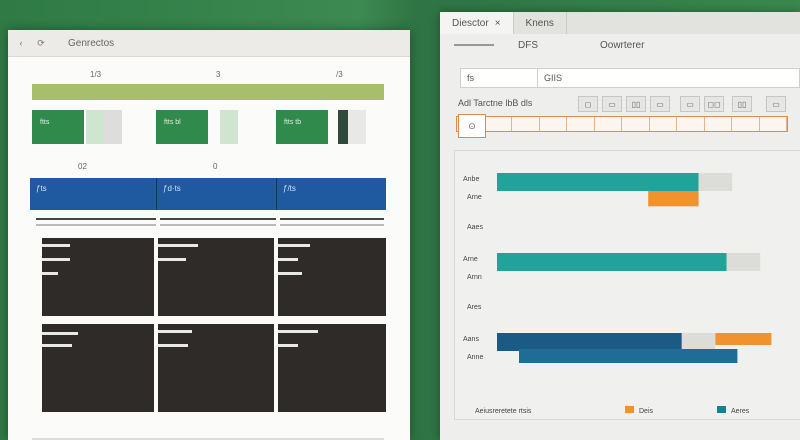  Describe the element at coordinates (673, 199) in the screenshot. I see `bar-deis` at that location.